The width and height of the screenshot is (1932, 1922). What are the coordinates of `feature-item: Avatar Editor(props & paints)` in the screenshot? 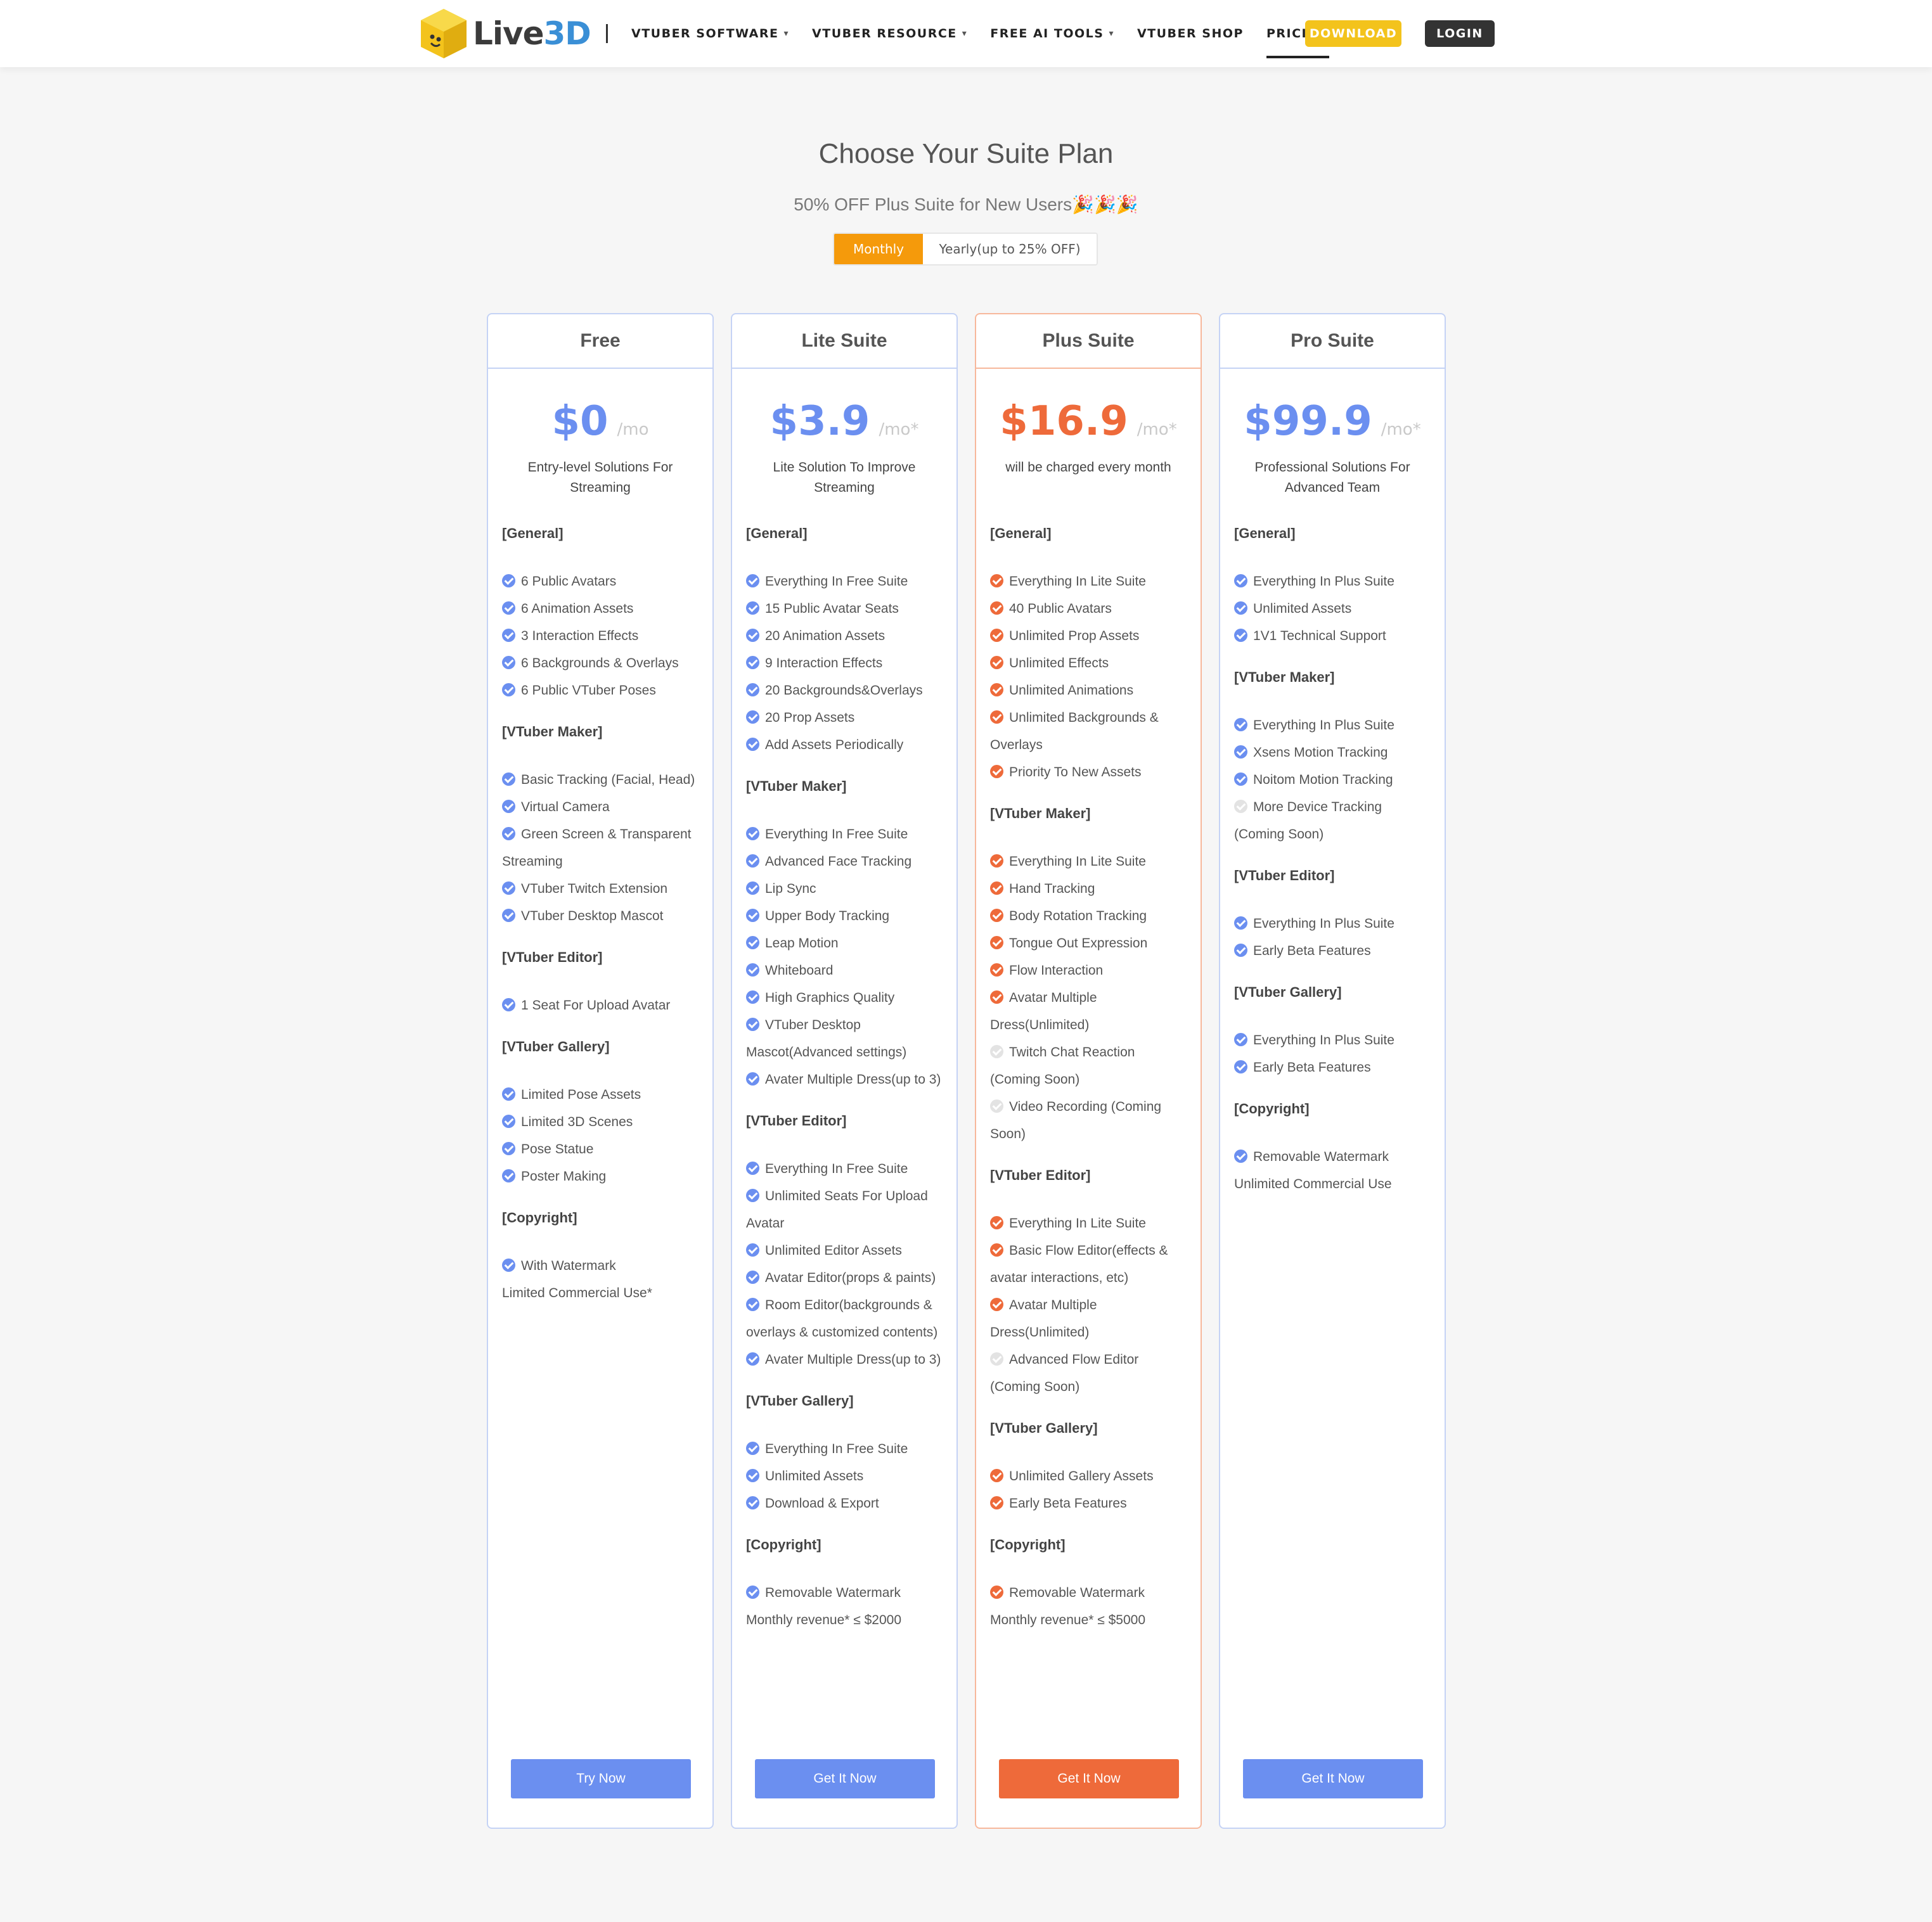 It's located at (845, 1277).